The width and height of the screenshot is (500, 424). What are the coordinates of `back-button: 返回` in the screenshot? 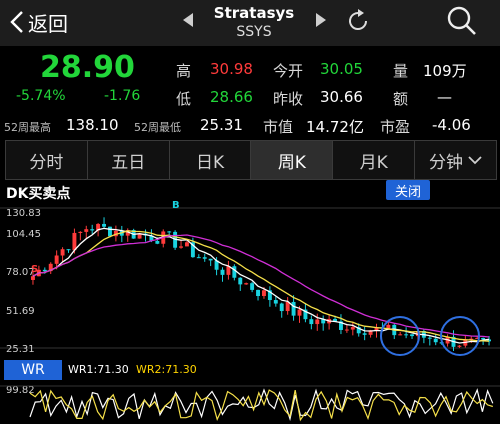 It's located at (48, 22).